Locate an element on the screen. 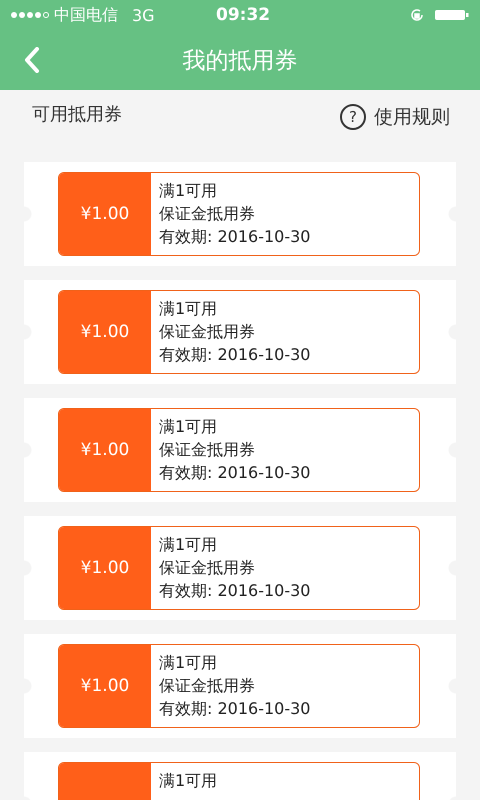  back-icon is located at coordinates (32, 60).